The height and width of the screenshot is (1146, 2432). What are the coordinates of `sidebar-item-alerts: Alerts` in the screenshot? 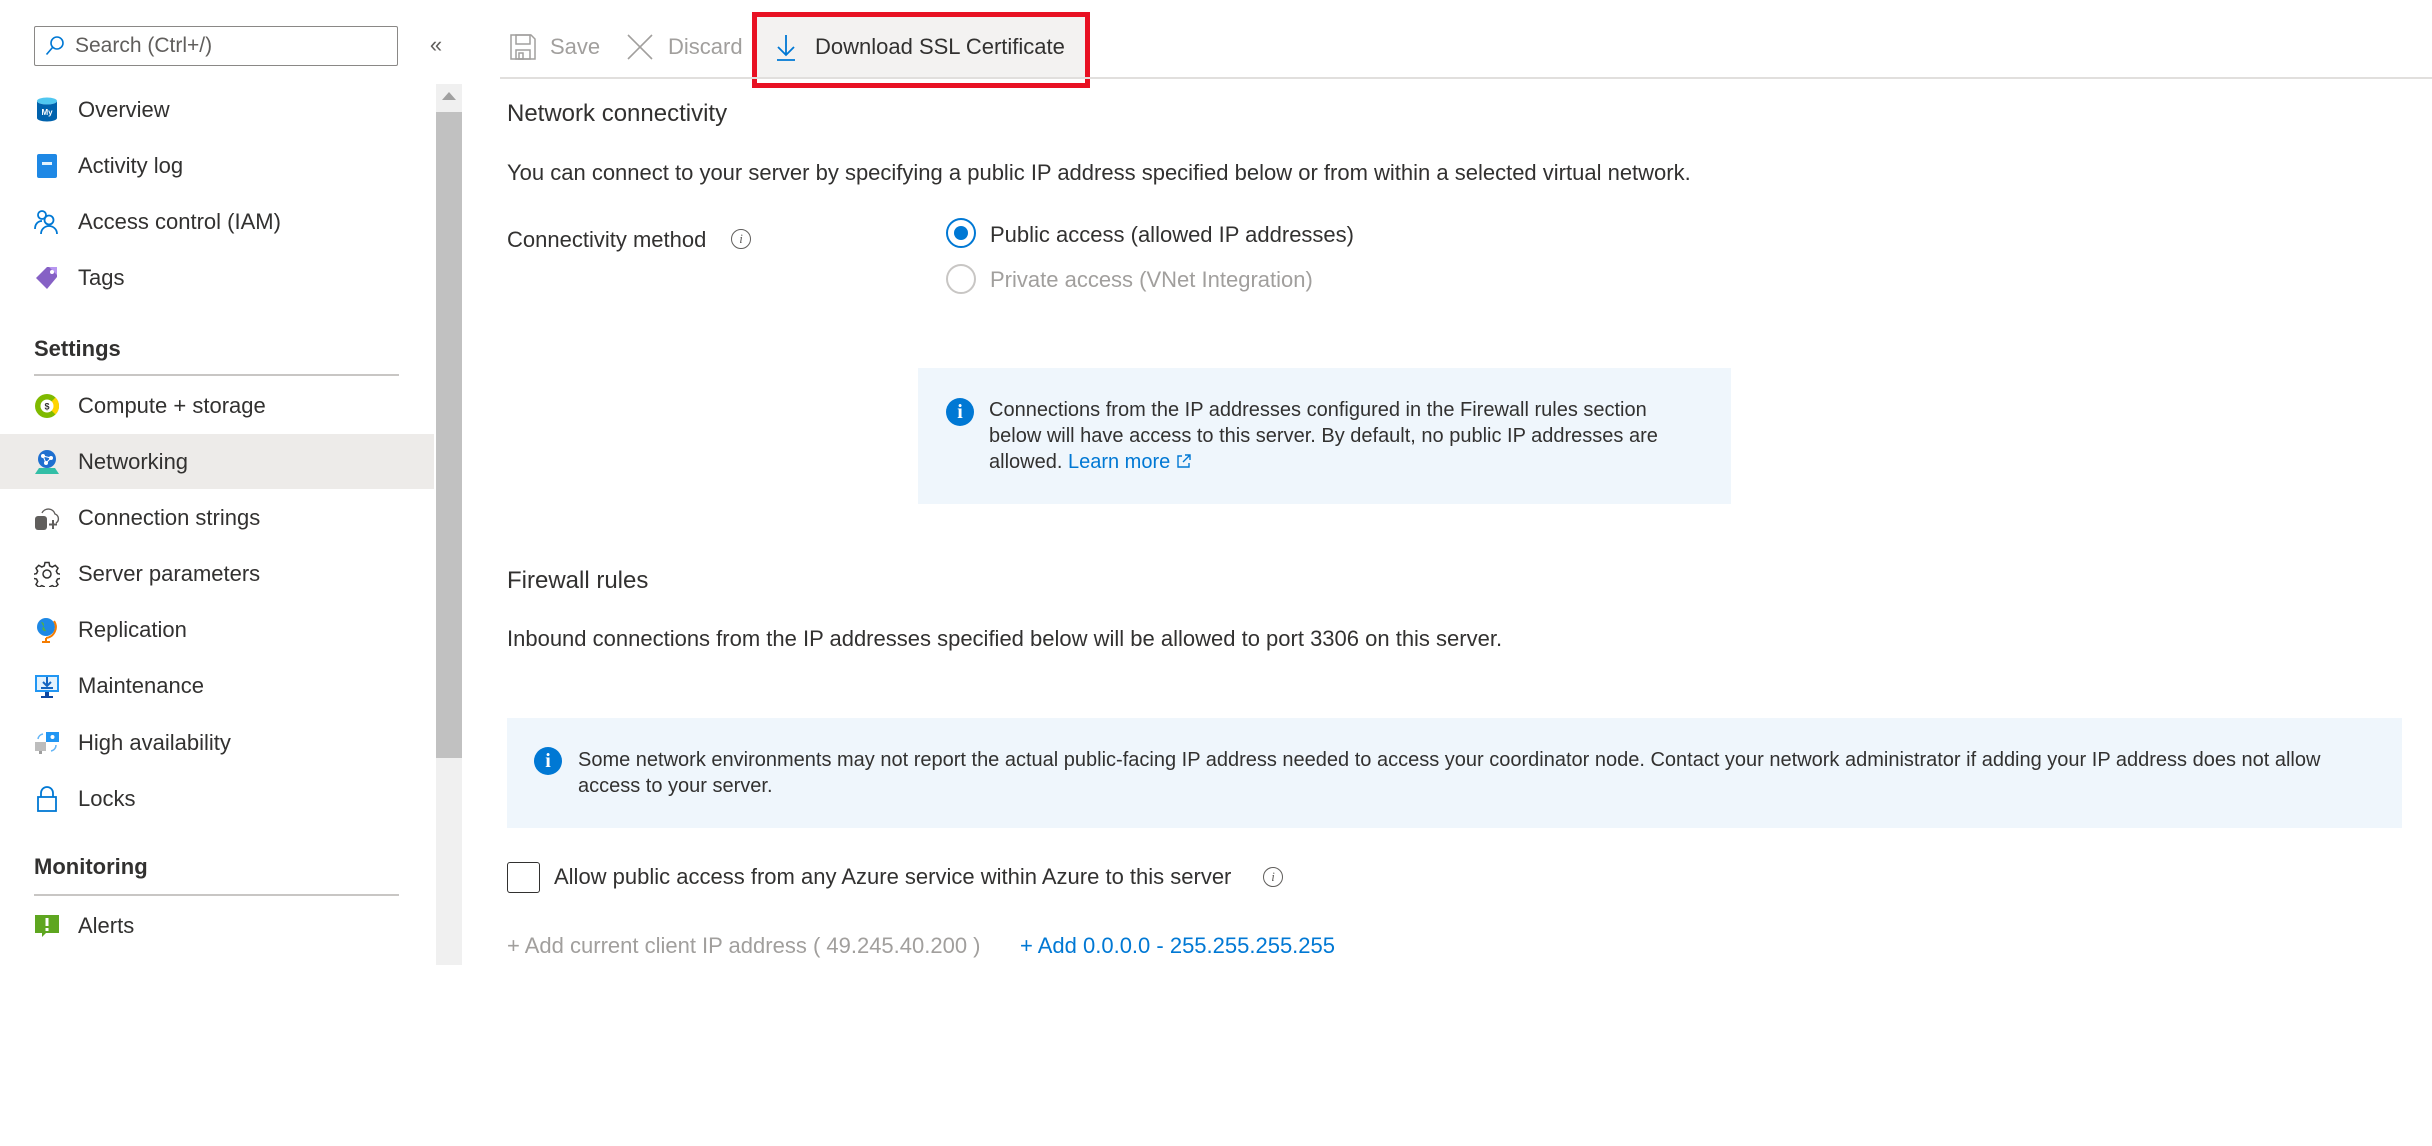 It's located at (217, 926).